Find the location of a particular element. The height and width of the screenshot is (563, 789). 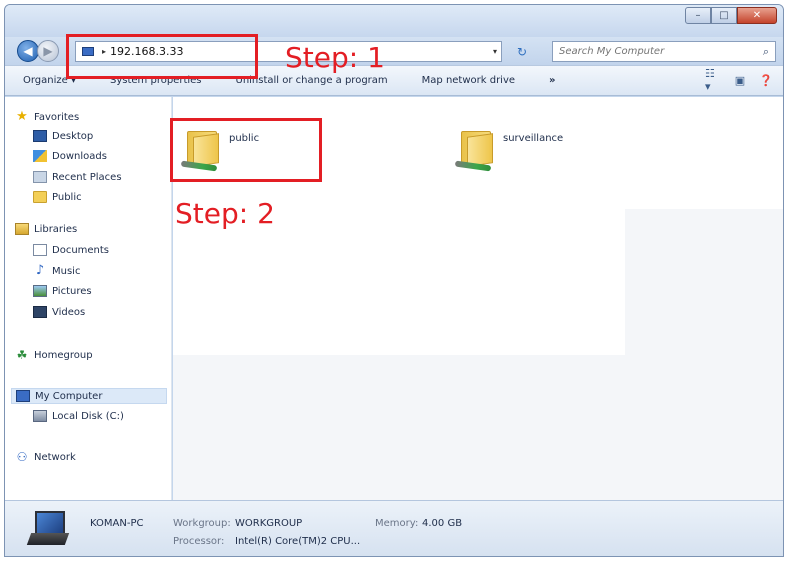

sidebar-item-label: Network is located at coordinates (55, 457).